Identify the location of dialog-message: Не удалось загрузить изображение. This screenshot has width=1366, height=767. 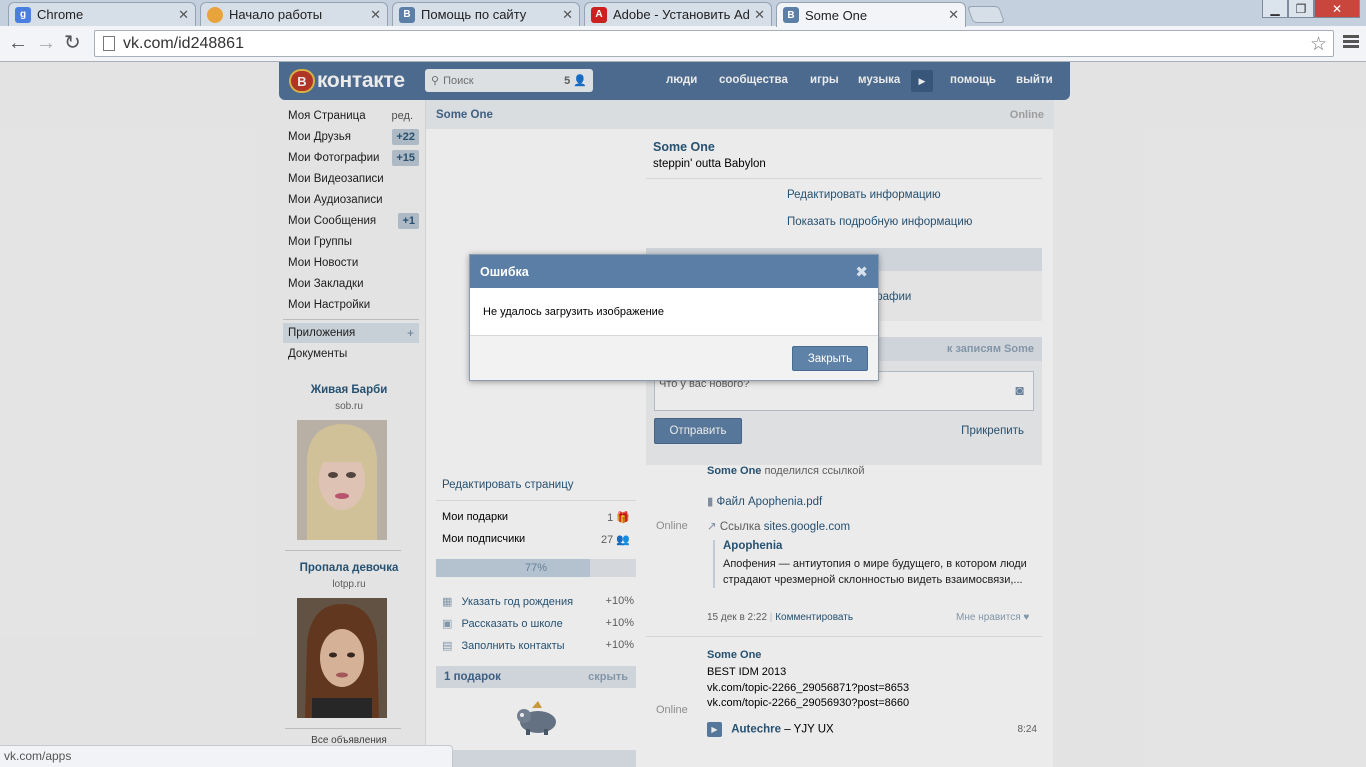
(573, 311).